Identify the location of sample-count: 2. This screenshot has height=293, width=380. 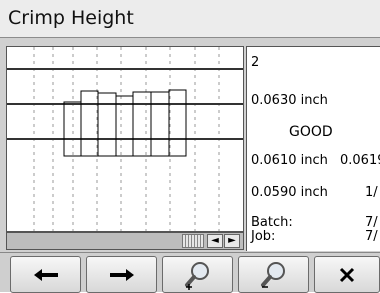
(255, 62).